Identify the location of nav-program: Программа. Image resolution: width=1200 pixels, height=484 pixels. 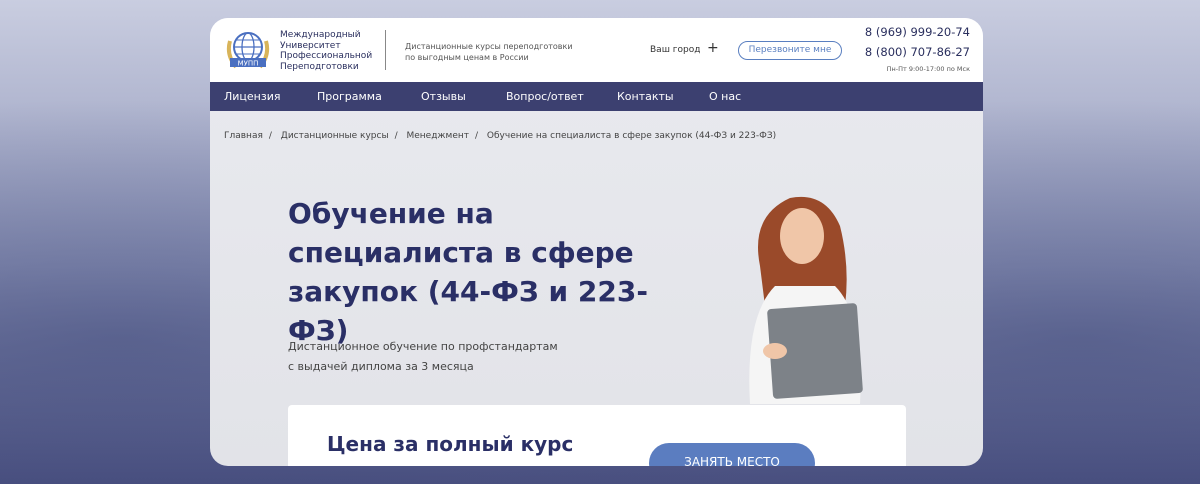
(369, 96).